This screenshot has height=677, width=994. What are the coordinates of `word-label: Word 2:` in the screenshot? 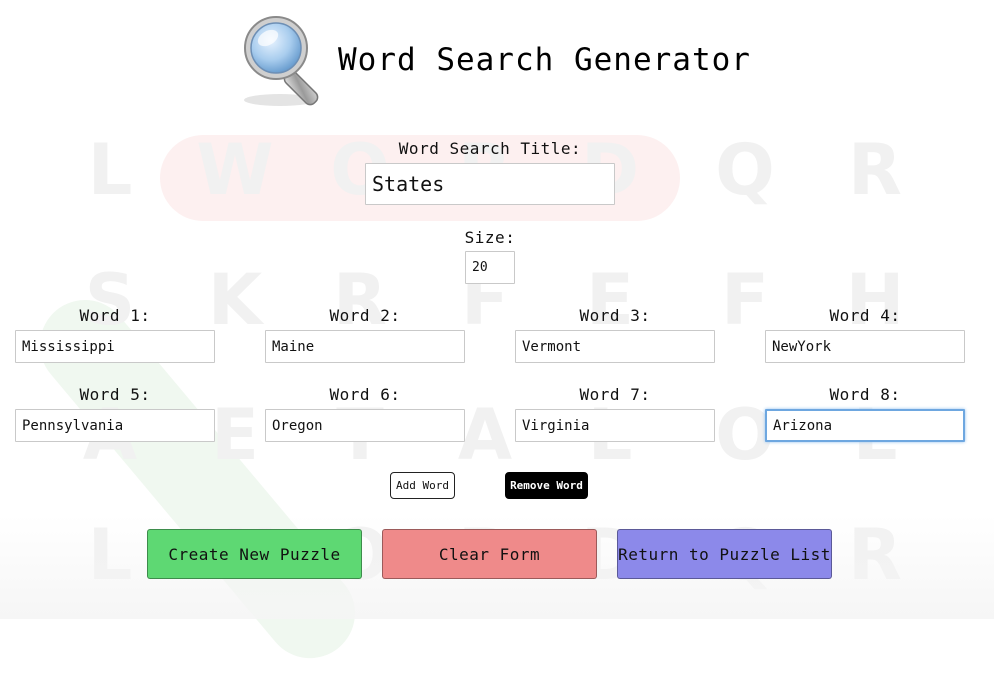 It's located at (365, 315).